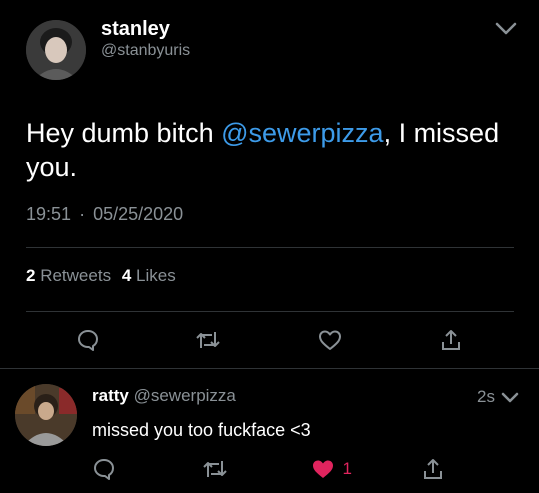 Image resolution: width=539 pixels, height=493 pixels. I want to click on tweet-stats: 2 Retweets 4 Likes, so click(101, 276).